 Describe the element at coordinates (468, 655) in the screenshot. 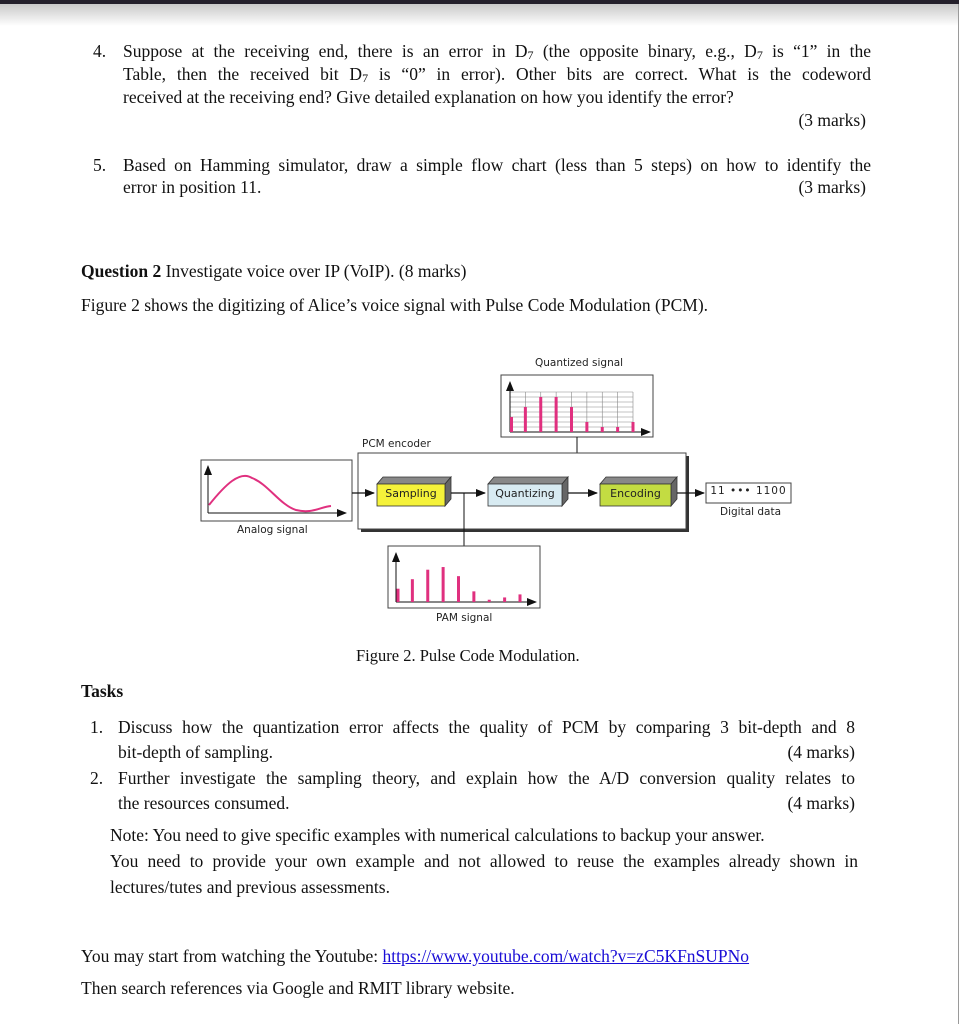

I see `figure-caption: Figure 2. Pulse Code Modulation.` at that location.